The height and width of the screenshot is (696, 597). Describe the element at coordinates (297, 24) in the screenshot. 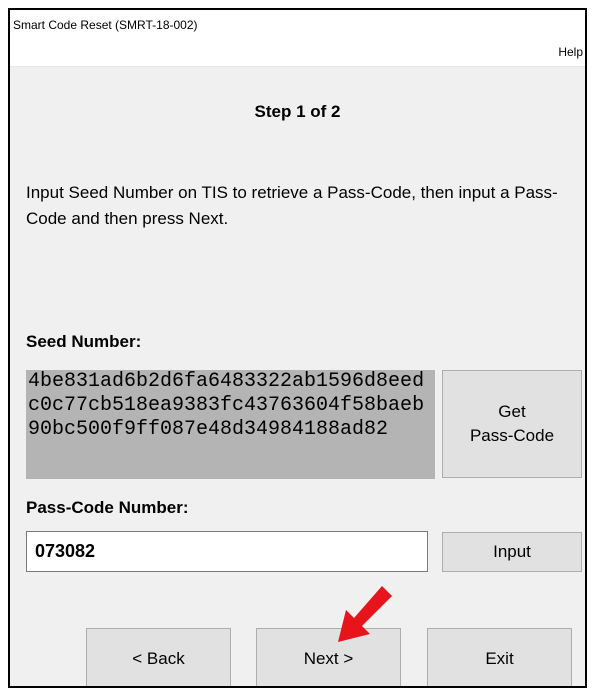

I see `window-title: Smart Code Reset (SMRT-18-002)` at that location.